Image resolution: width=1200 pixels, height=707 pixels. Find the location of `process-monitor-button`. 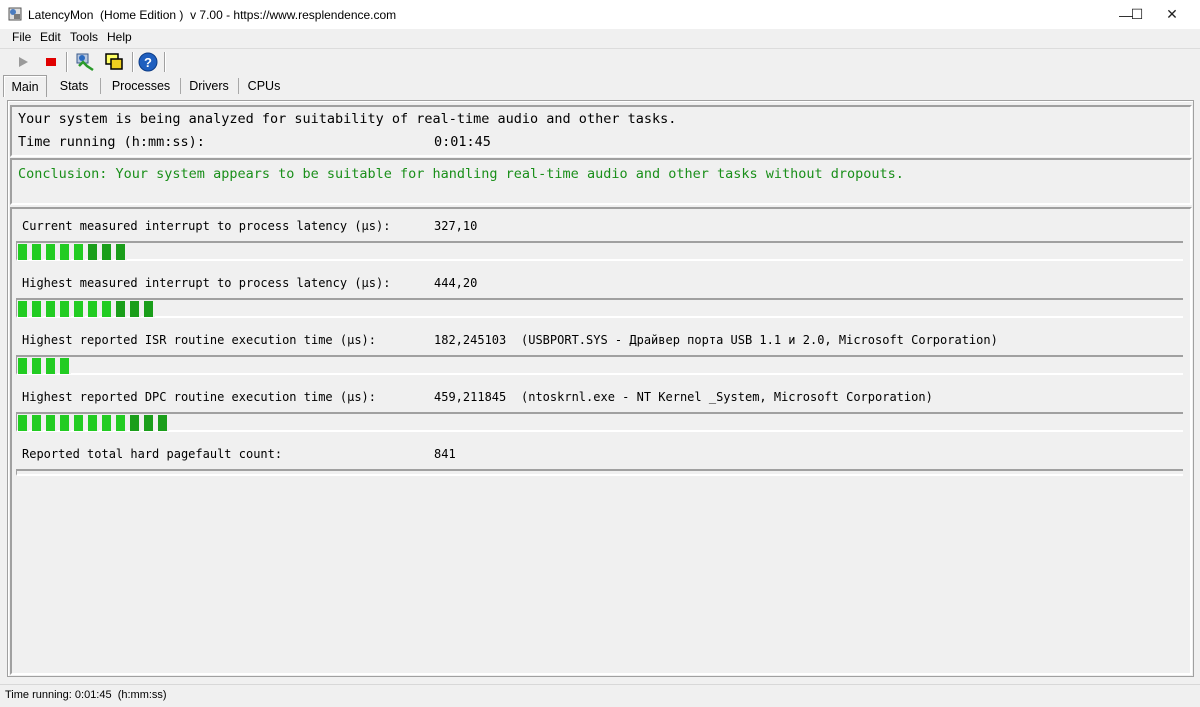

process-monitor-button is located at coordinates (85, 62).